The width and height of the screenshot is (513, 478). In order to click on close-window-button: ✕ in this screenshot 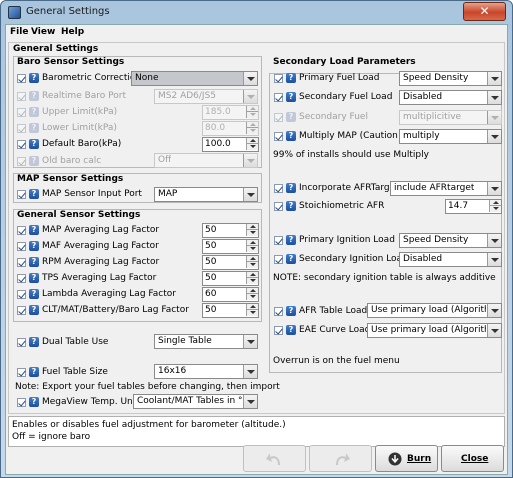, I will do `click(484, 11)`.